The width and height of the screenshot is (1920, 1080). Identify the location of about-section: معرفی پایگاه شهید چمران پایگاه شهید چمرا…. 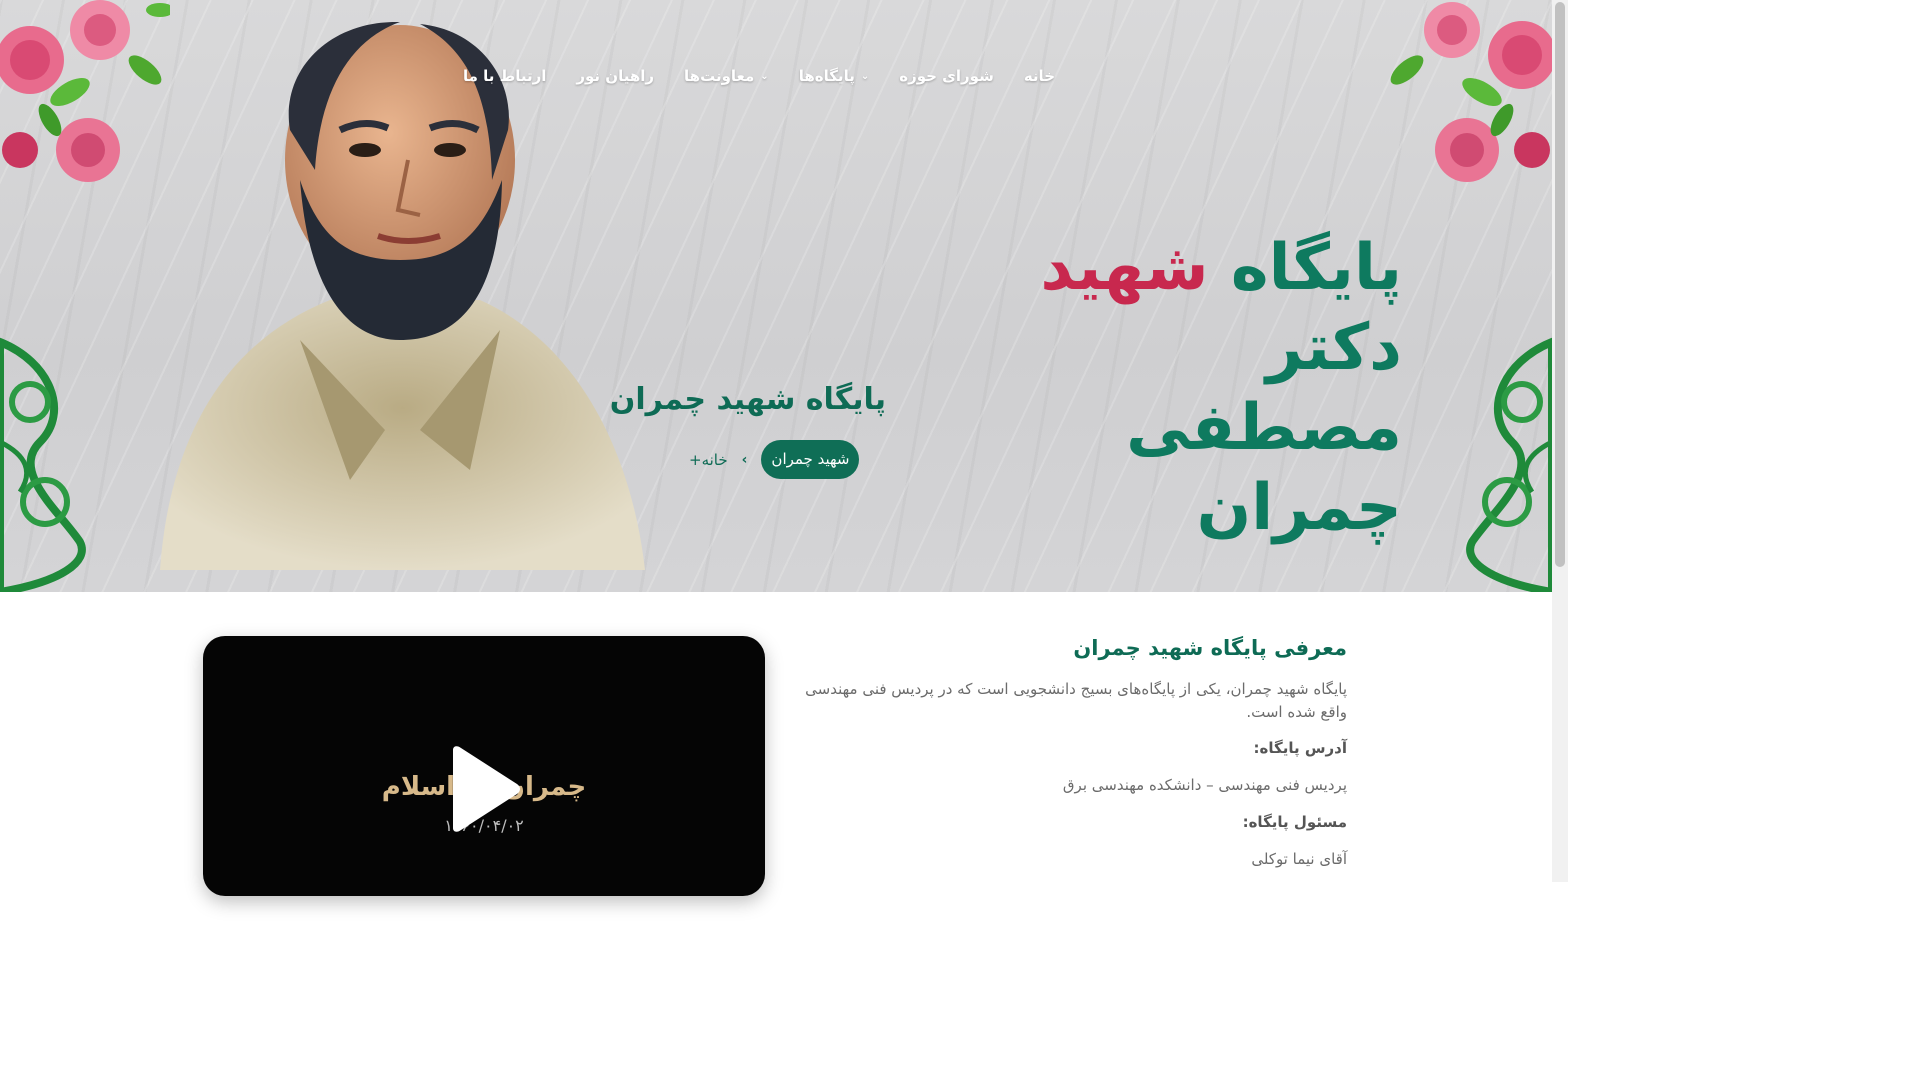
(1064, 758).